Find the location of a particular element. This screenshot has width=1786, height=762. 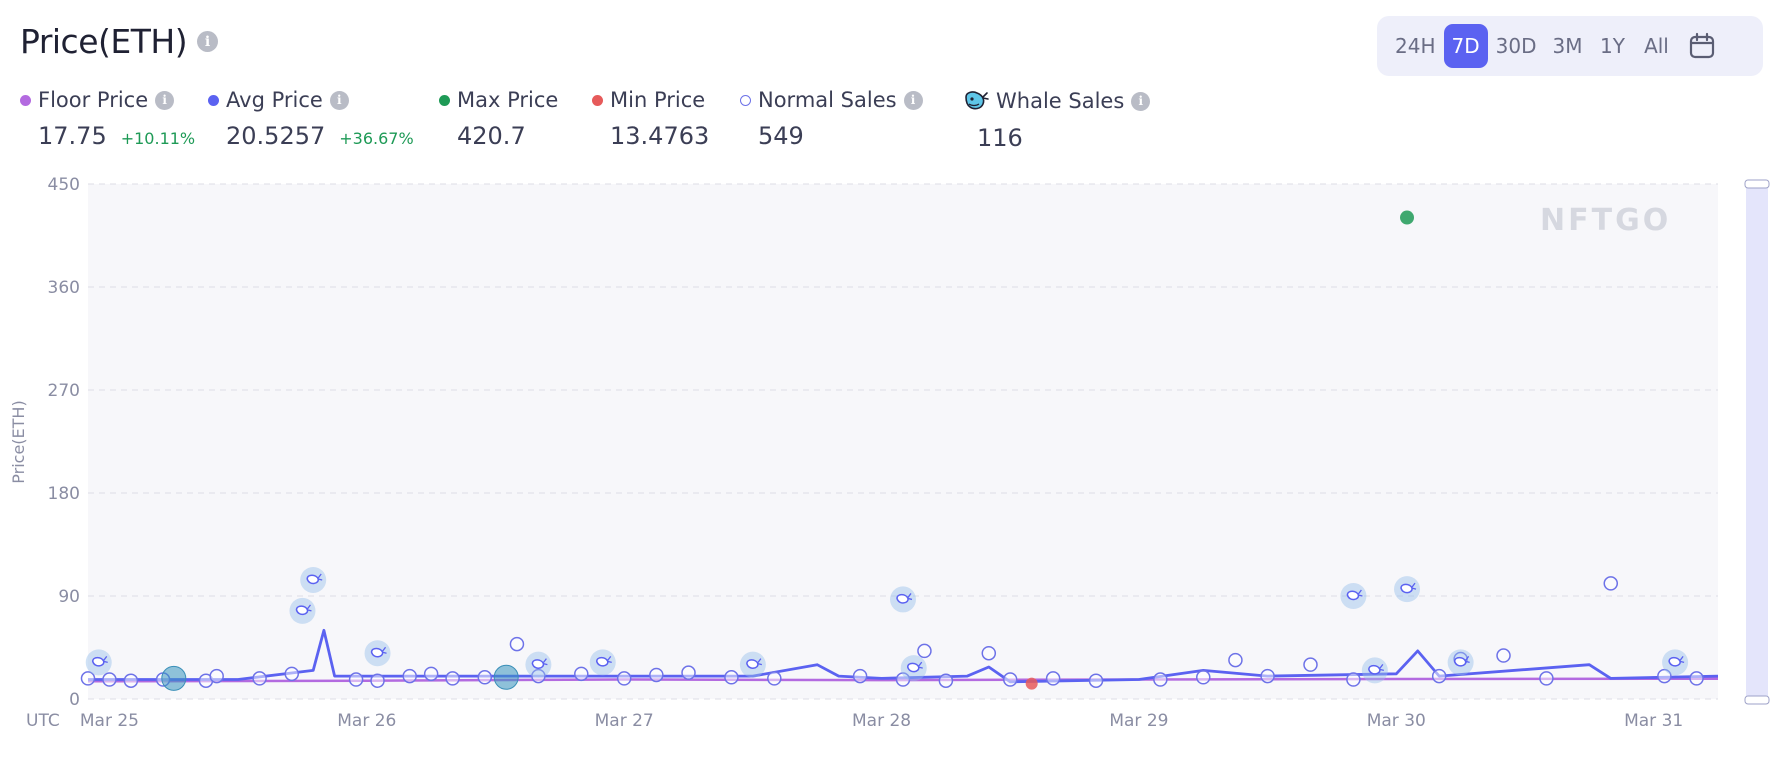

x-tick-label: Mar 25 is located at coordinates (109, 721).